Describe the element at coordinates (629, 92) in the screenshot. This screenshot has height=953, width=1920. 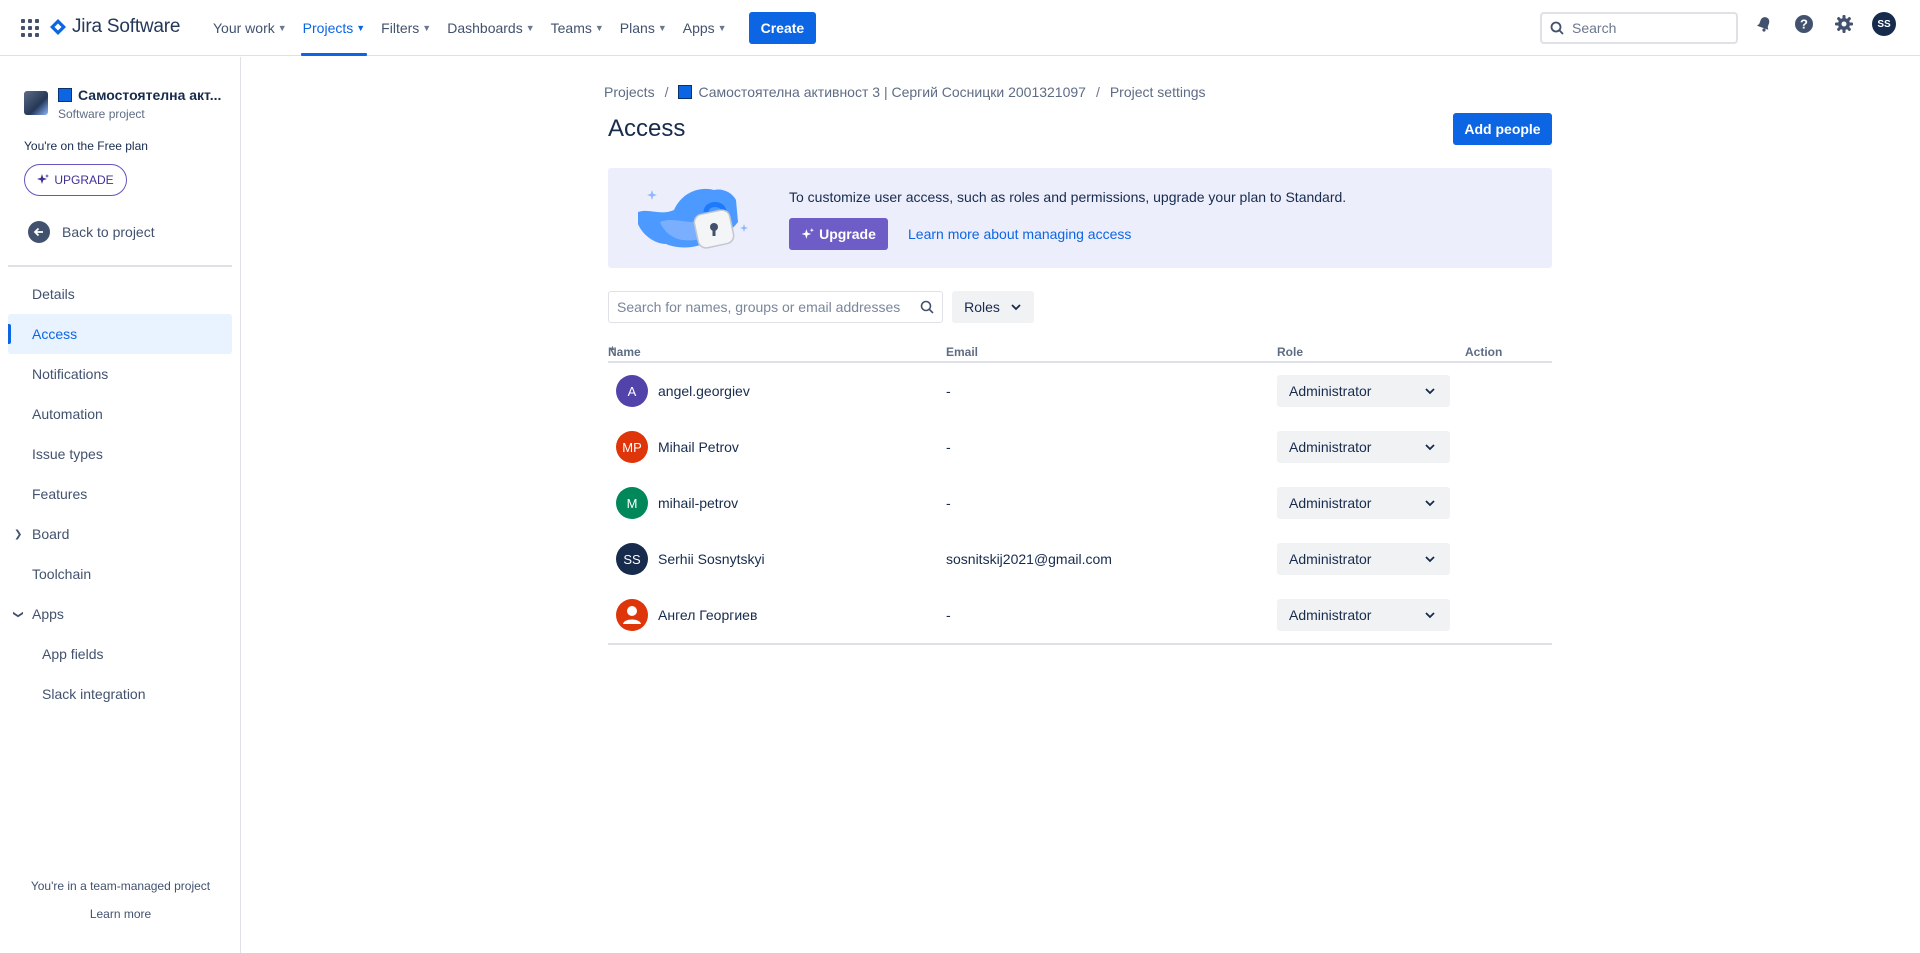
I see `breadcrumb-projects: Projects` at that location.